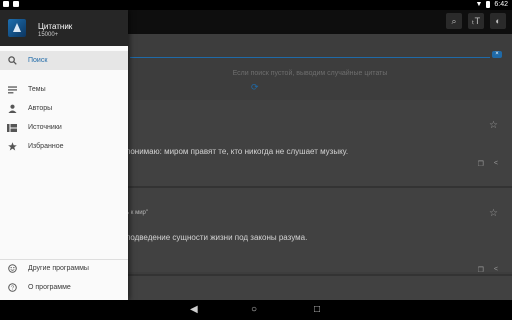 Image resolution: width=512 pixels, height=320 pixels. What do you see at coordinates (488, 4) in the screenshot?
I see `battery-icon` at bounding box center [488, 4].